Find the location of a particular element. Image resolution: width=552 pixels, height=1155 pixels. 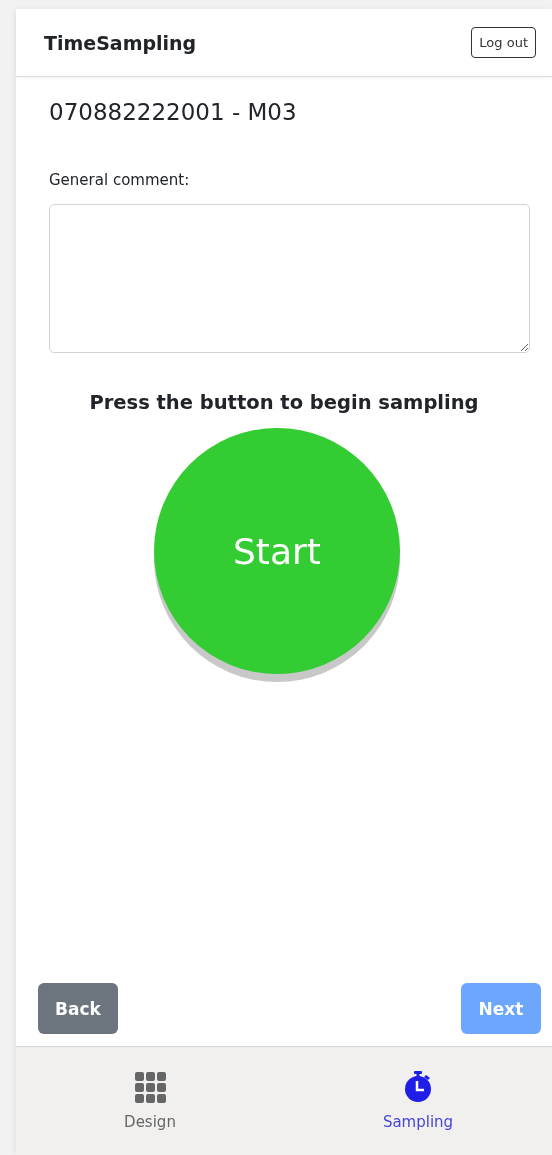

nav-tab: Sampling is located at coordinates (418, 1101).